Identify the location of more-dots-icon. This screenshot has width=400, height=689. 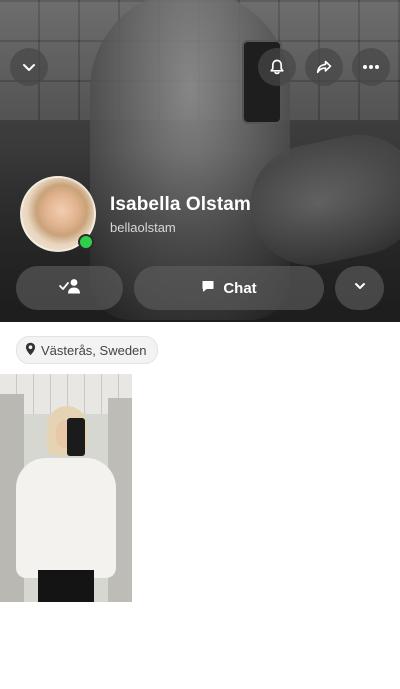
(371, 67).